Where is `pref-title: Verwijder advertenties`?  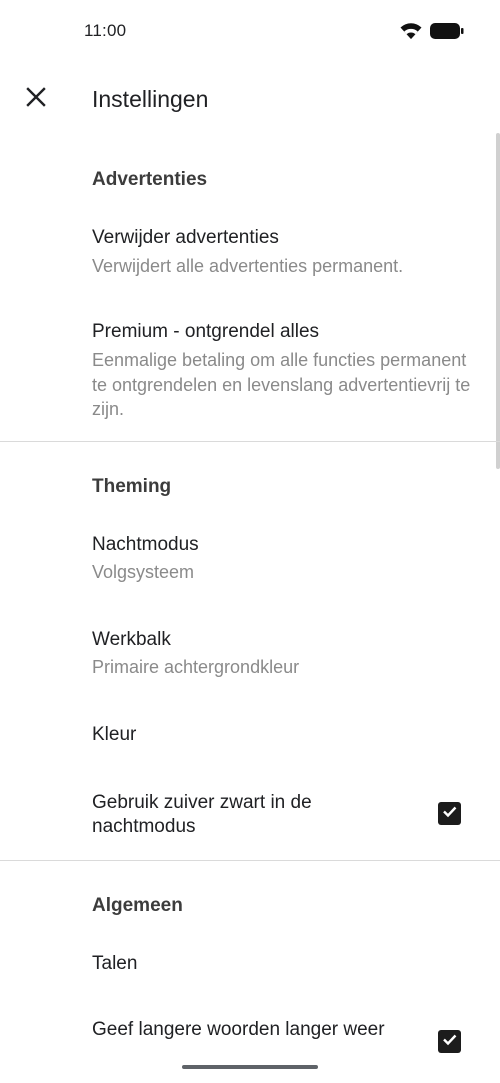 pref-title: Verwijder advertenties is located at coordinates (185, 237).